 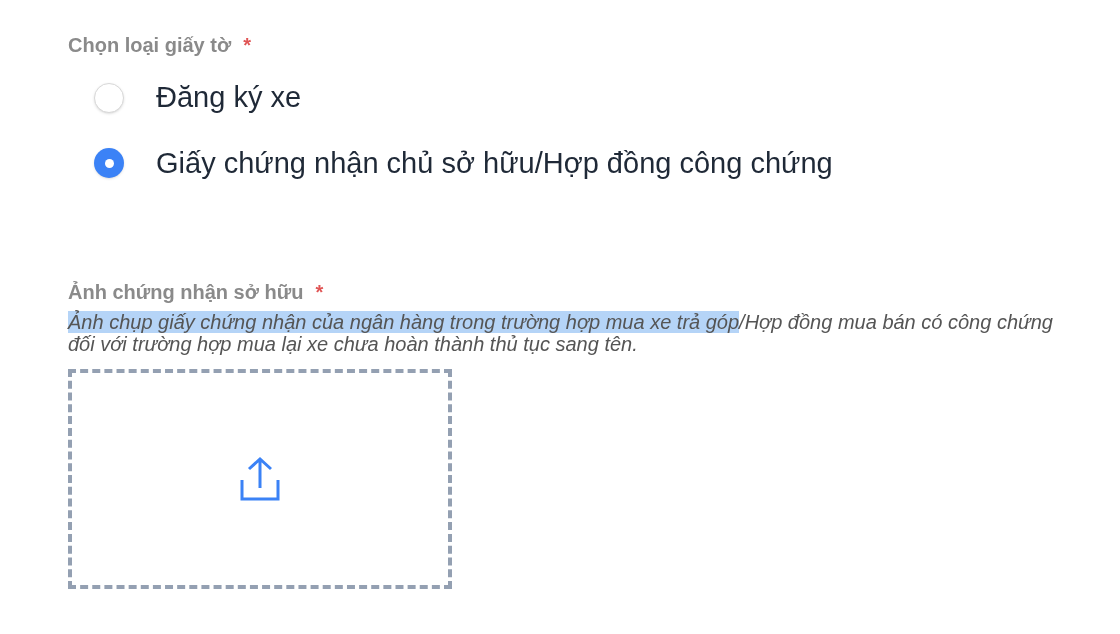 What do you see at coordinates (260, 479) in the screenshot?
I see `upload-area` at bounding box center [260, 479].